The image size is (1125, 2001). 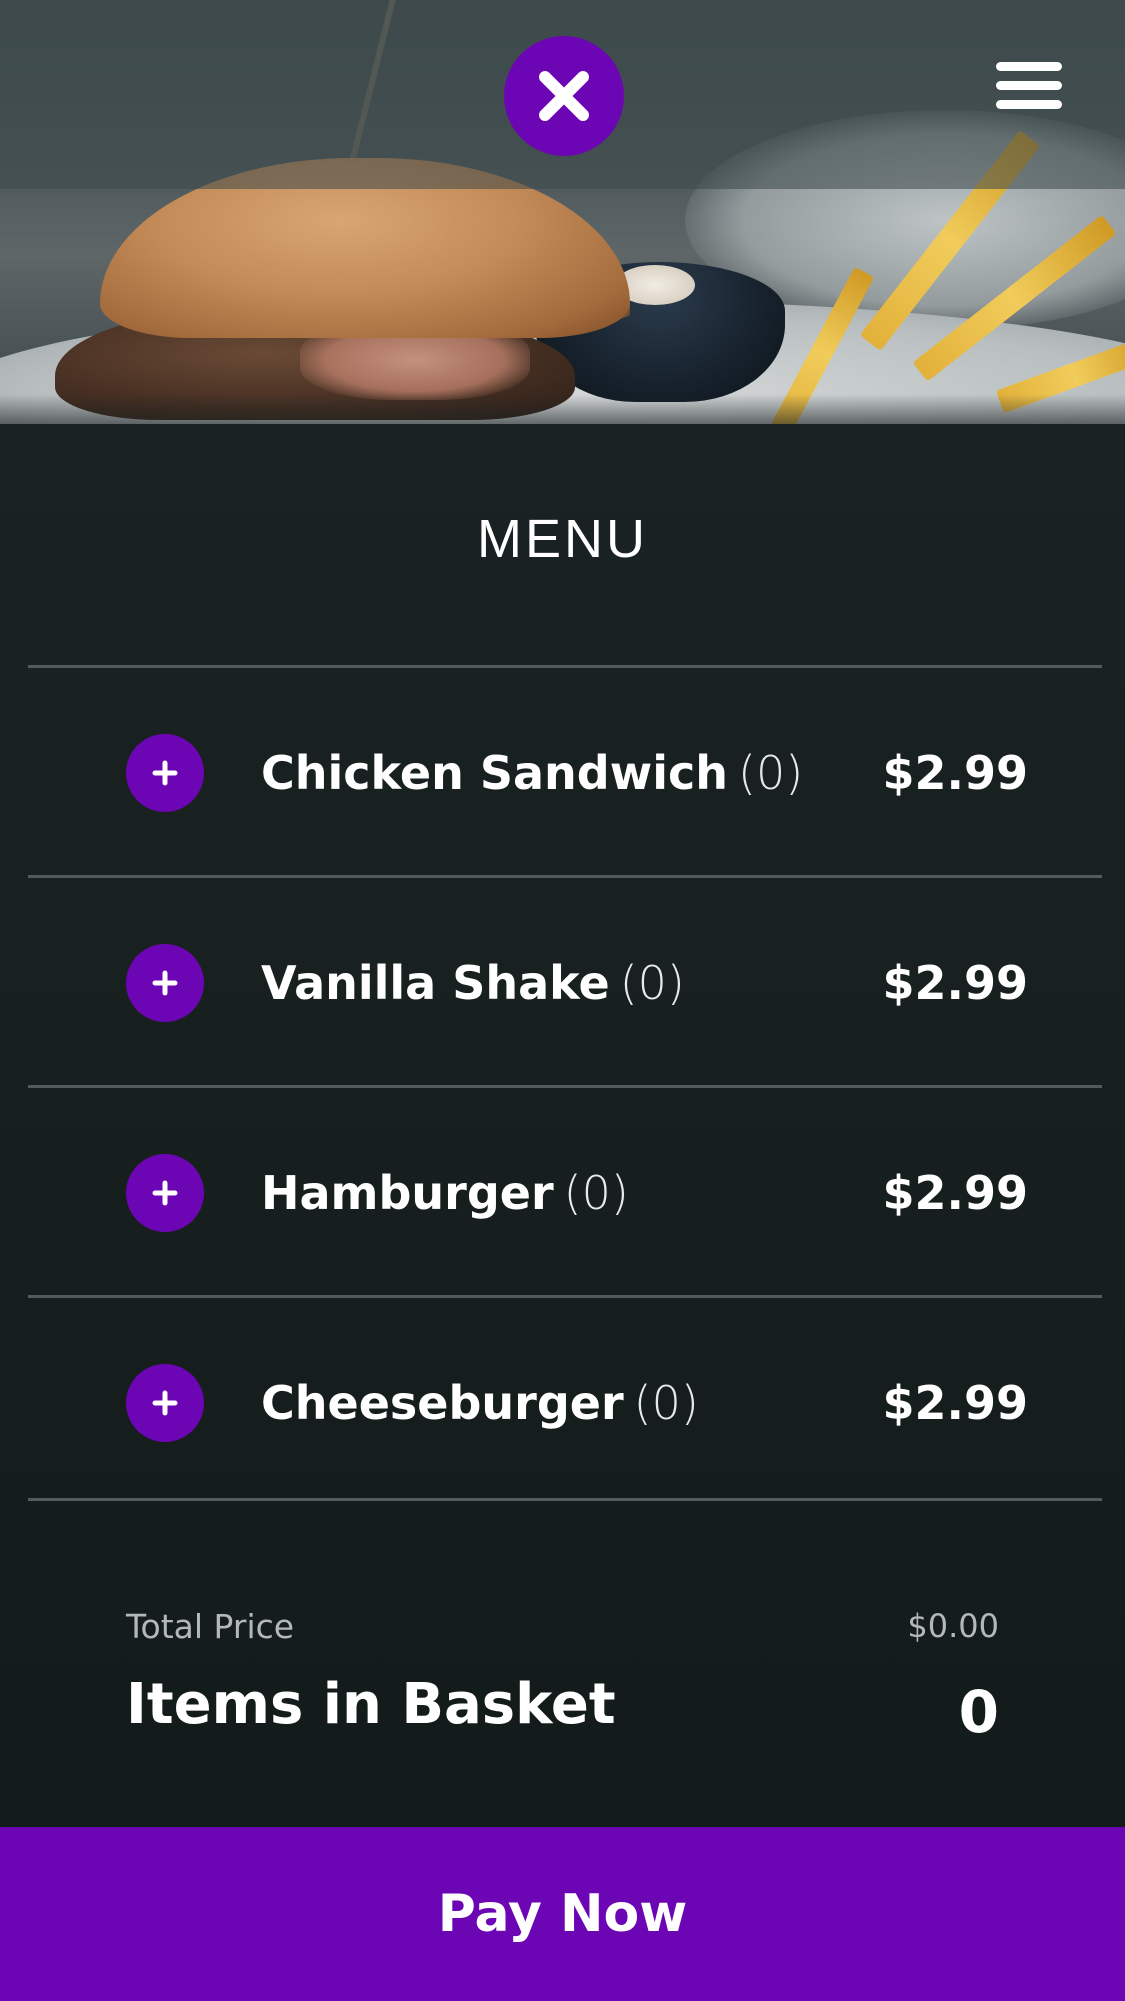 I want to click on close-icon, so click(x=564, y=96).